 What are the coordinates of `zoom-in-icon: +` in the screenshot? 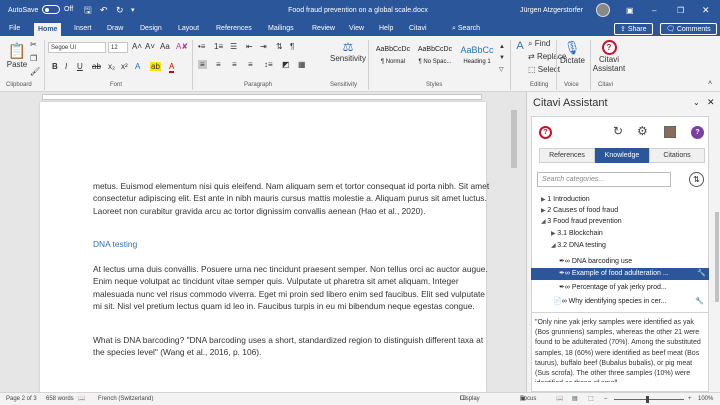 It's located at (690, 399).